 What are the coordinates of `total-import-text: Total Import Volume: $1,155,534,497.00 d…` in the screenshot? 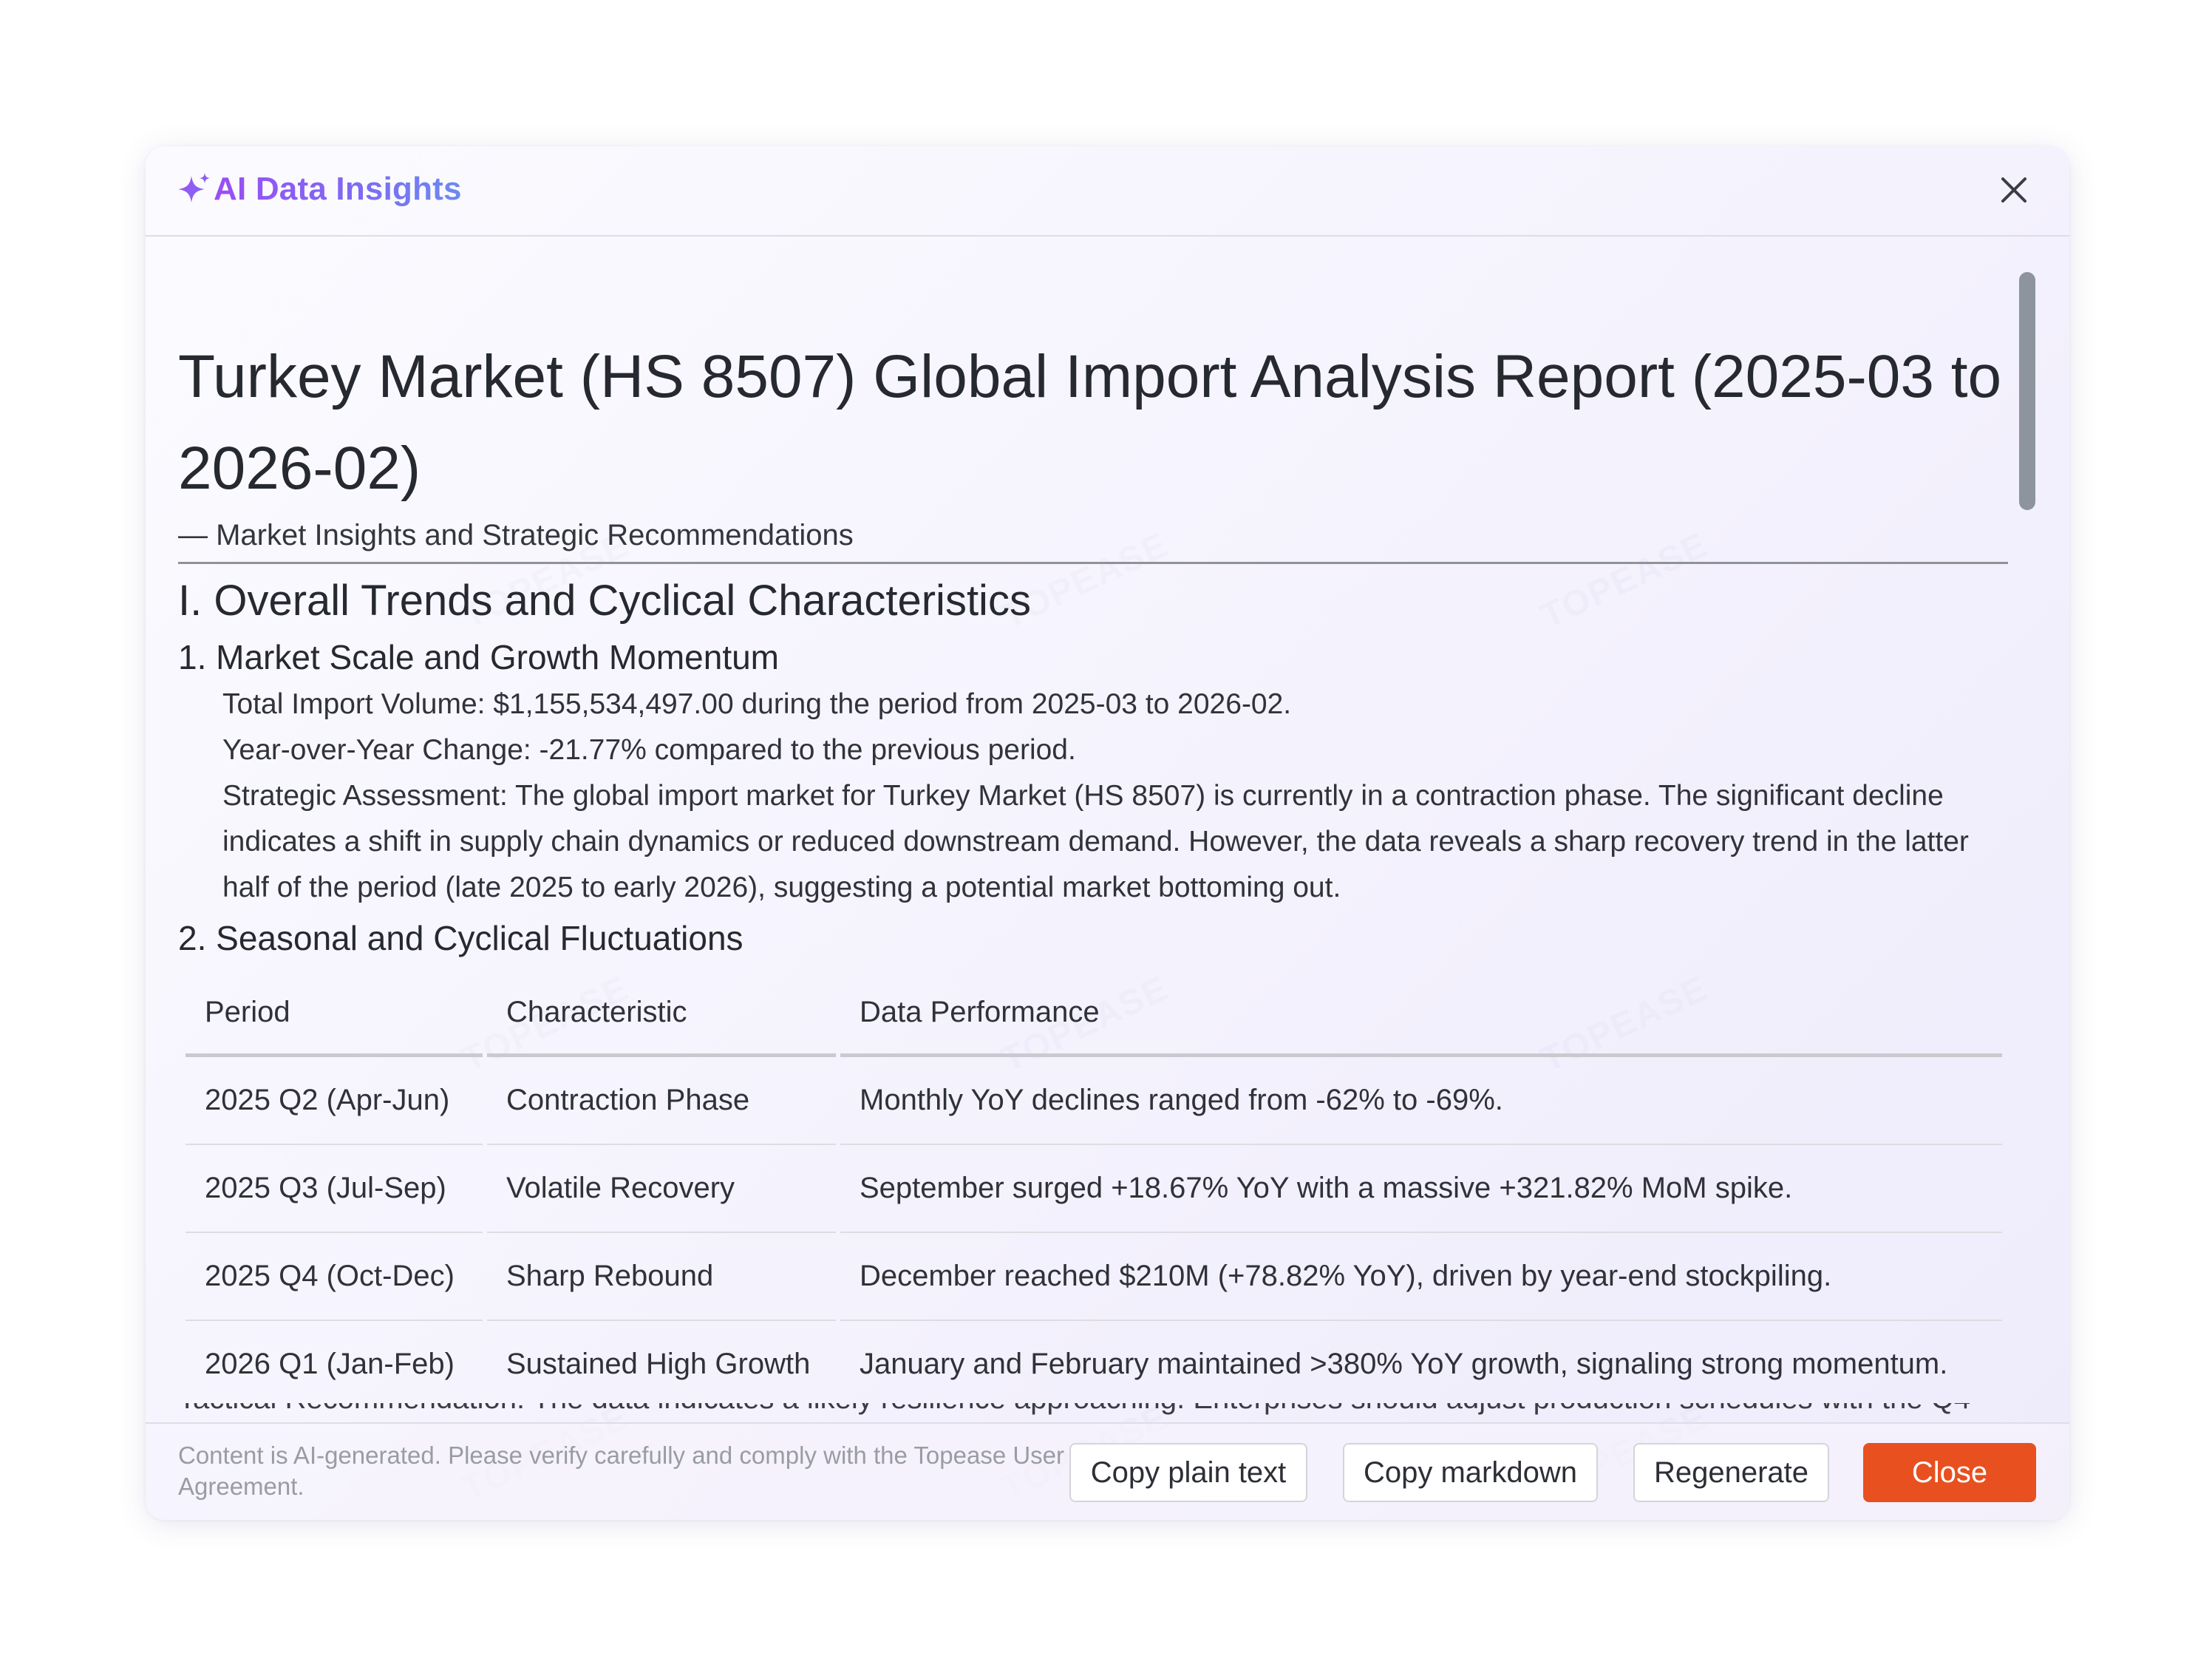 It's located at (757, 704).